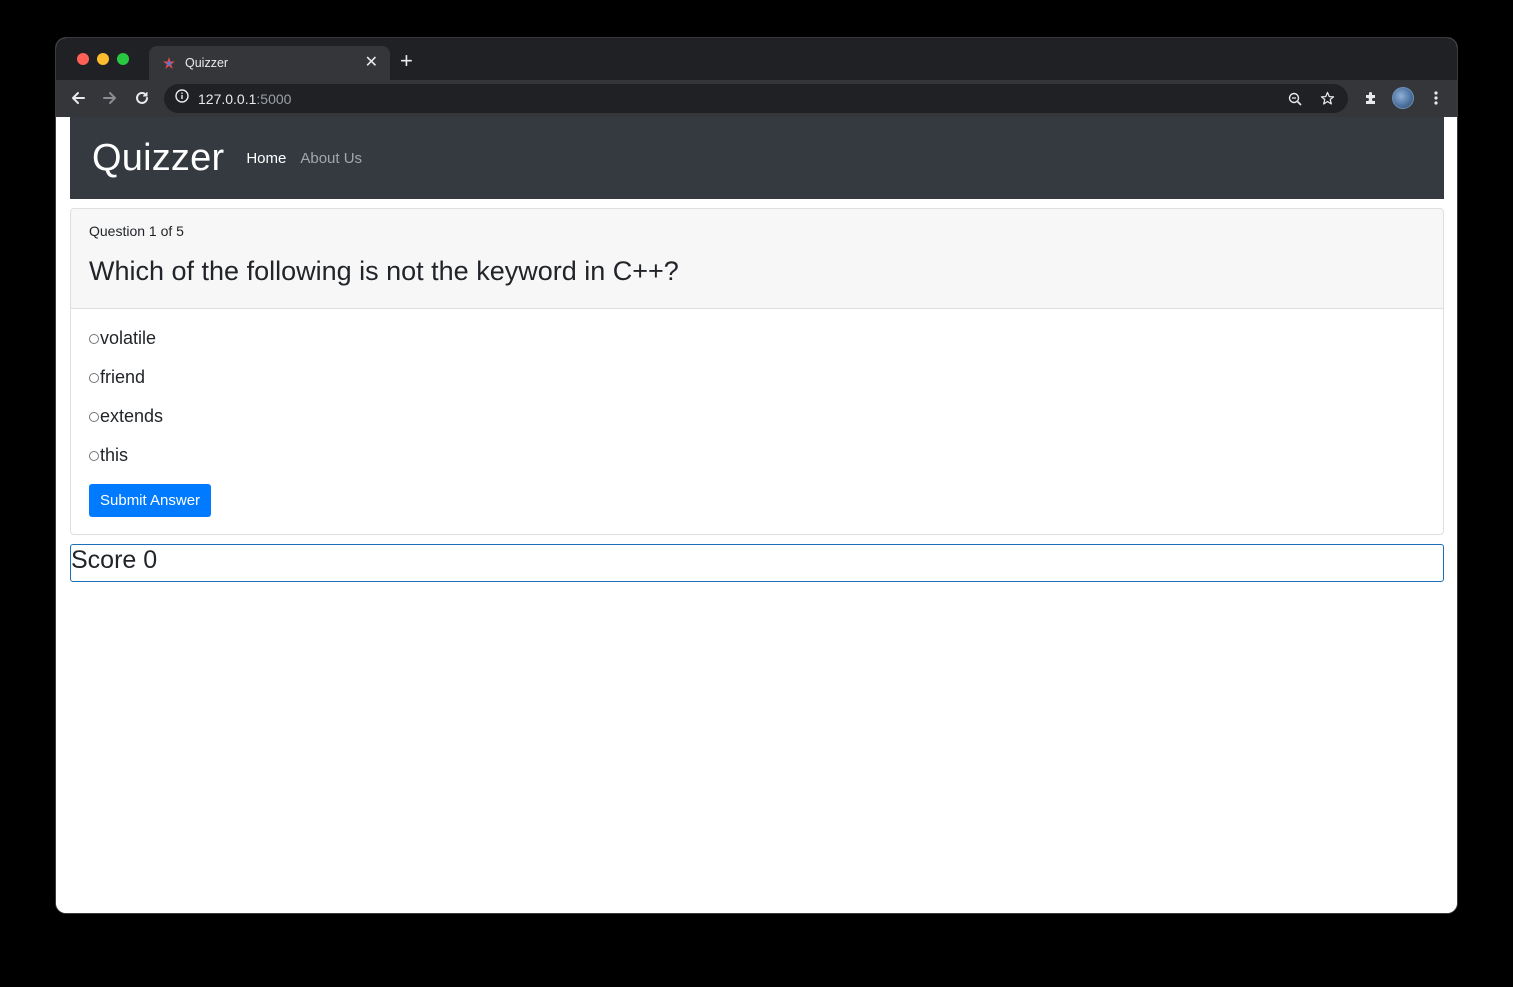 This screenshot has width=1513, height=987. What do you see at coordinates (757, 158) in the screenshot?
I see `site-navbar: Quizzer Home About Us` at bounding box center [757, 158].